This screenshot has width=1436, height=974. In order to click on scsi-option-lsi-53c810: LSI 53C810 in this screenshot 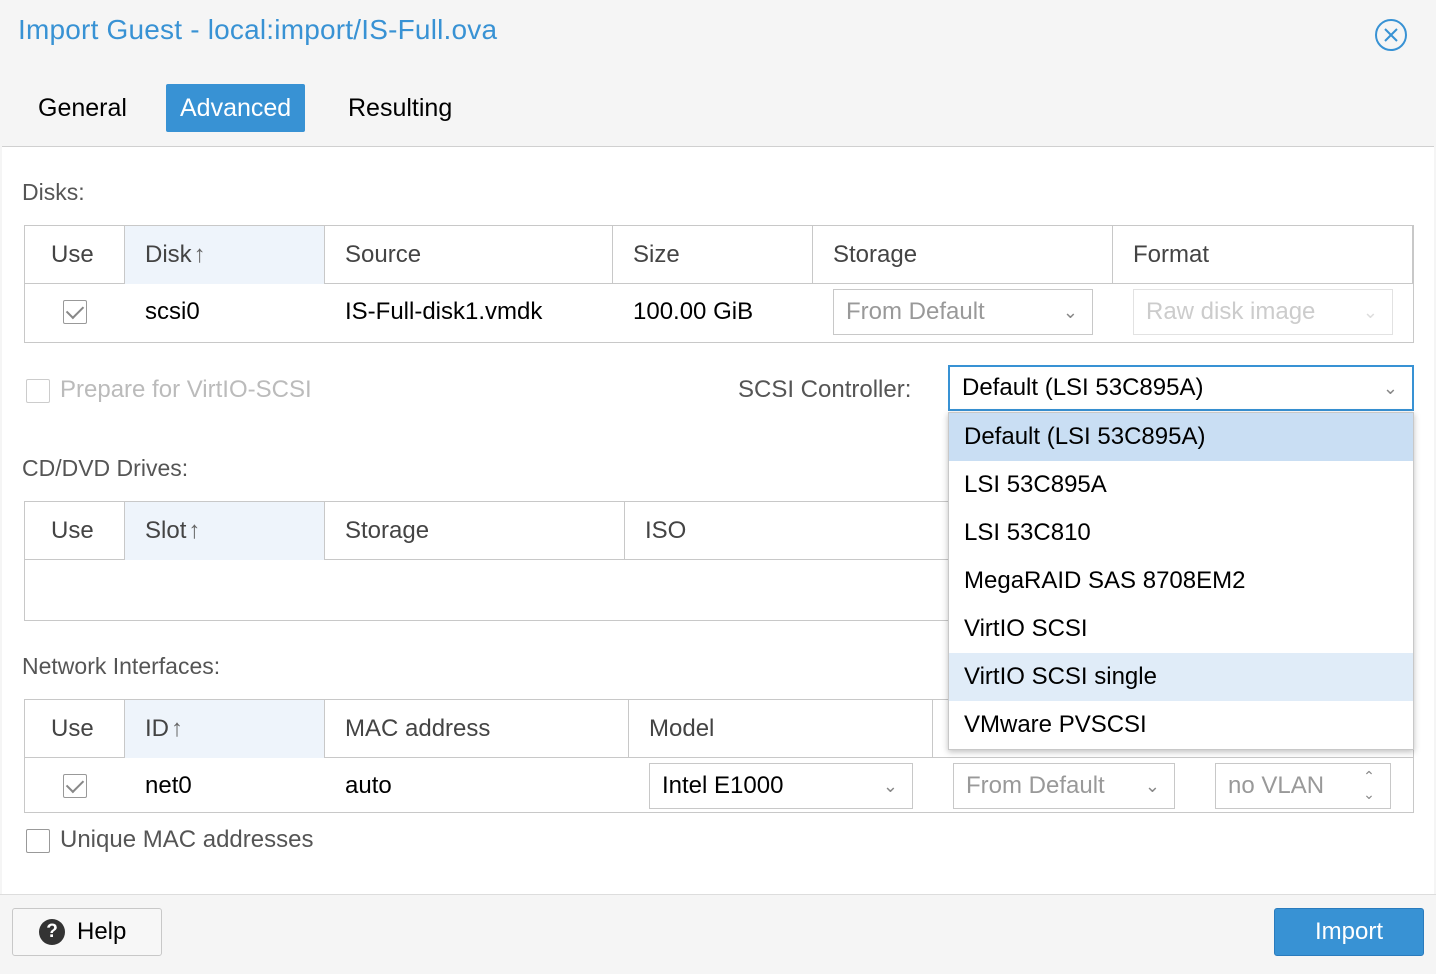, I will do `click(1181, 533)`.